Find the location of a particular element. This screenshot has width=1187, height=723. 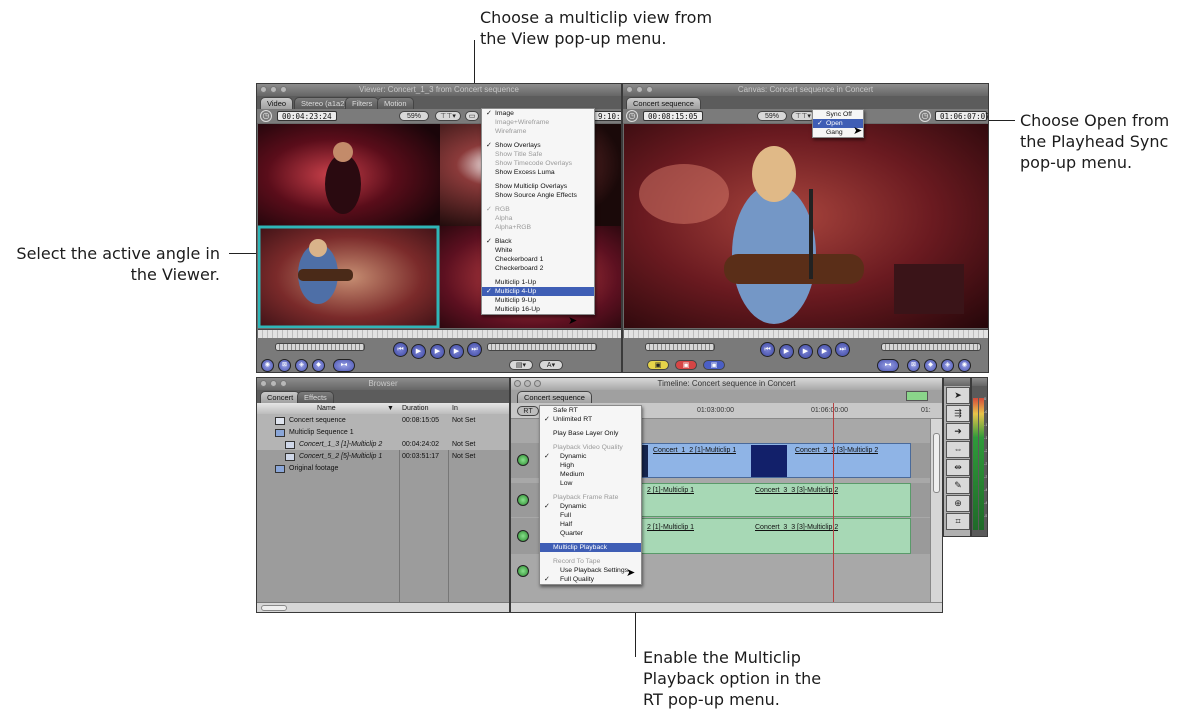

column-in: In is located at coordinates (455, 408).